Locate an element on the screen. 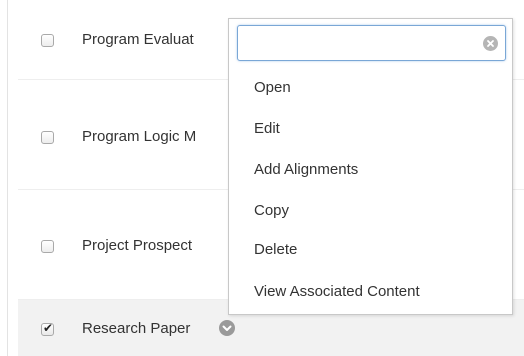  menu-item-add-alignments: Add Alignments is located at coordinates (306, 169).